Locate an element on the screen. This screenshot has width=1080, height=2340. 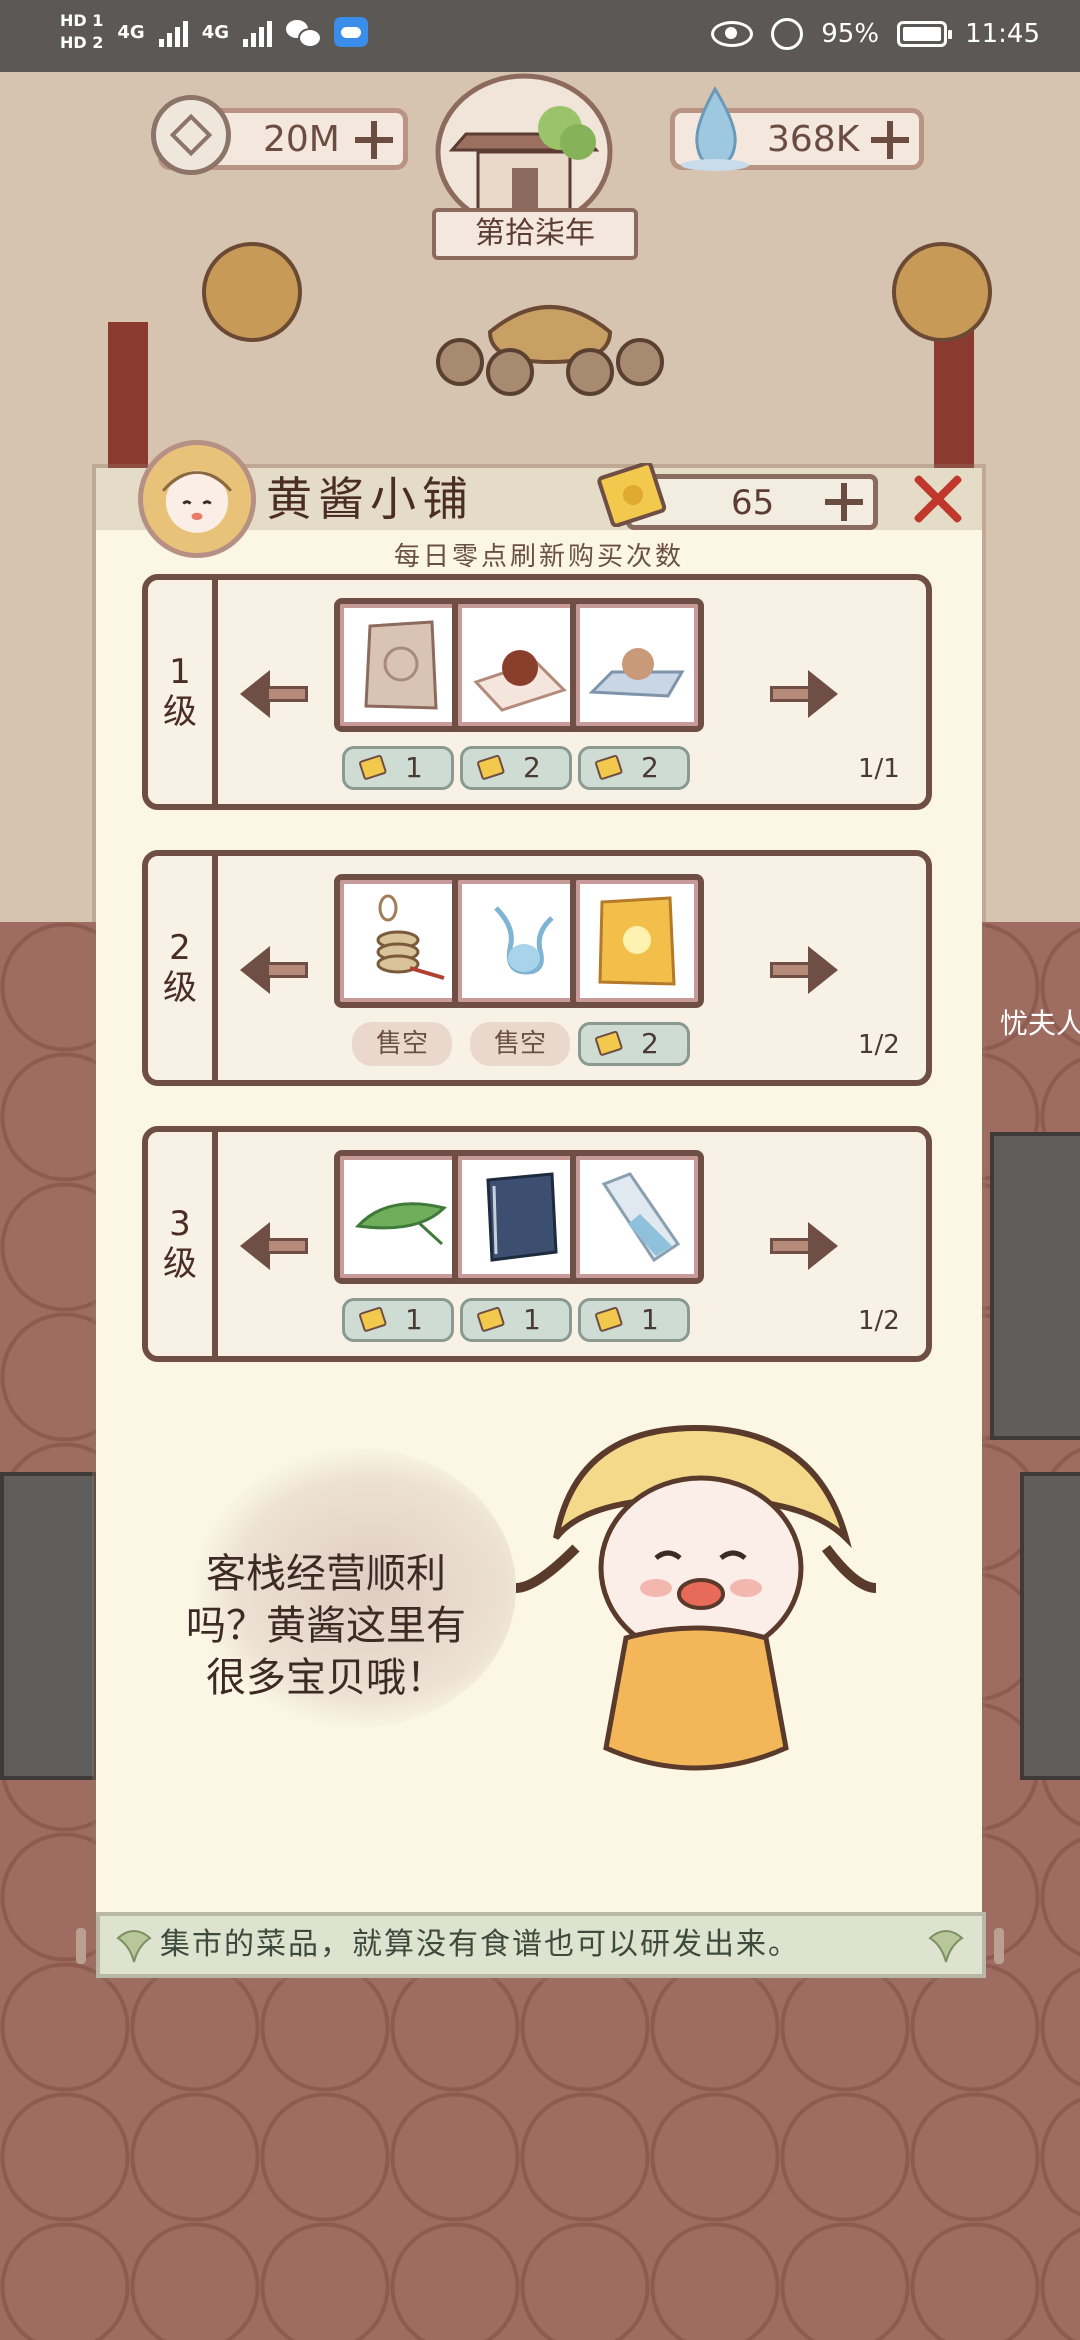
tiger-ornament-left is located at coordinates (252, 292).